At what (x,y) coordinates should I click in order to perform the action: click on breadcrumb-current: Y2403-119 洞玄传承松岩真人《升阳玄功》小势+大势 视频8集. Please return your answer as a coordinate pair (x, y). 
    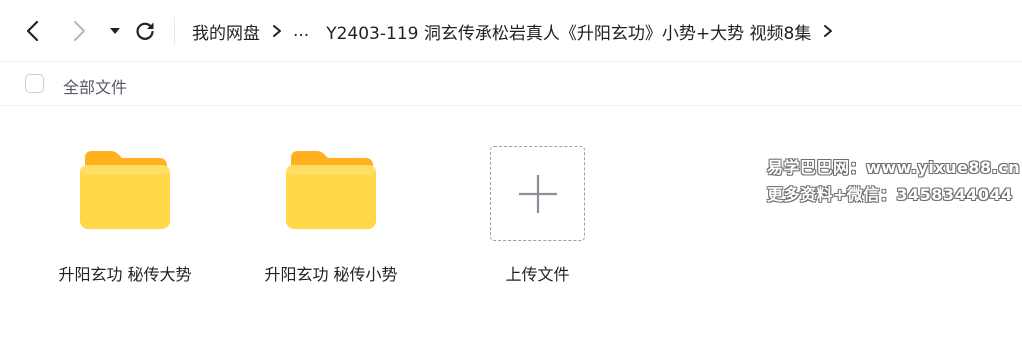
    Looking at the image, I should click on (568, 31).